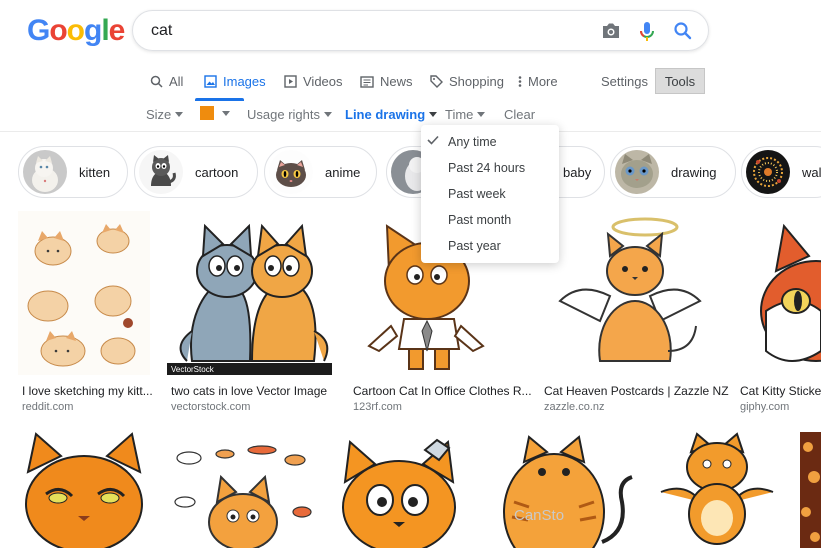 This screenshot has width=821, height=548. Describe the element at coordinates (176, 81) in the screenshot. I see `tab-label: All` at that location.